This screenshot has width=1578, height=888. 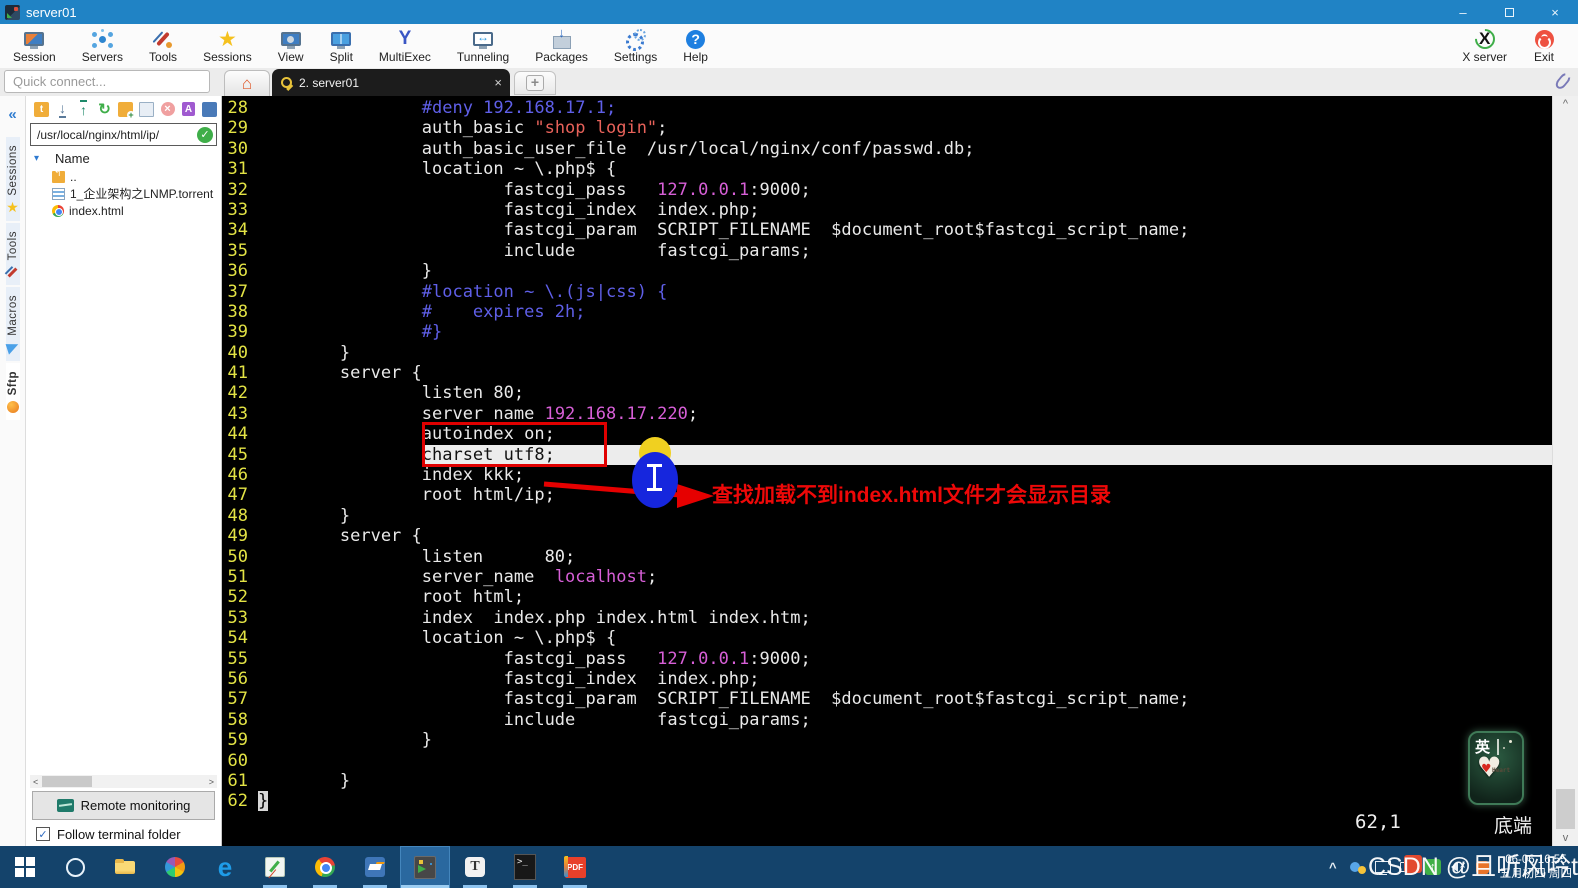 I want to click on toolbar-servers-button: Servers, so click(x=102, y=46).